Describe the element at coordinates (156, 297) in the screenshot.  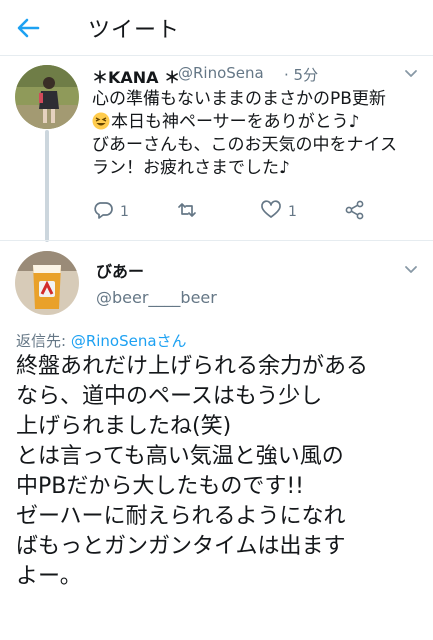
I see `author-handle: @beer____beer` at that location.